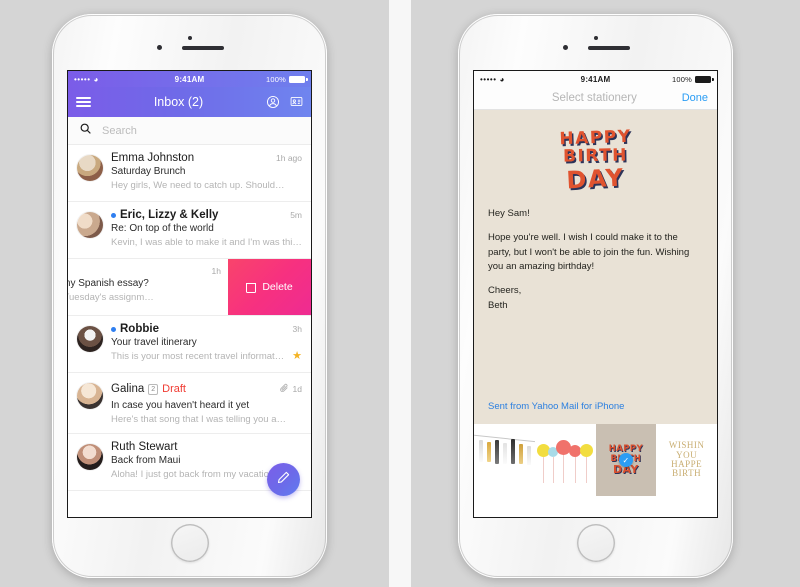  I want to click on battery-percent: 100%, so click(682, 79).